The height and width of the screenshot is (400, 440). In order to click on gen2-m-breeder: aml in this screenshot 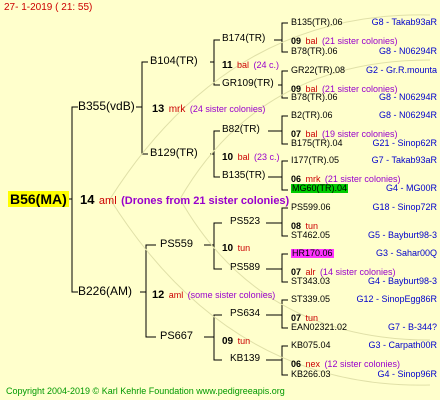, I will do `click(176, 295)`.